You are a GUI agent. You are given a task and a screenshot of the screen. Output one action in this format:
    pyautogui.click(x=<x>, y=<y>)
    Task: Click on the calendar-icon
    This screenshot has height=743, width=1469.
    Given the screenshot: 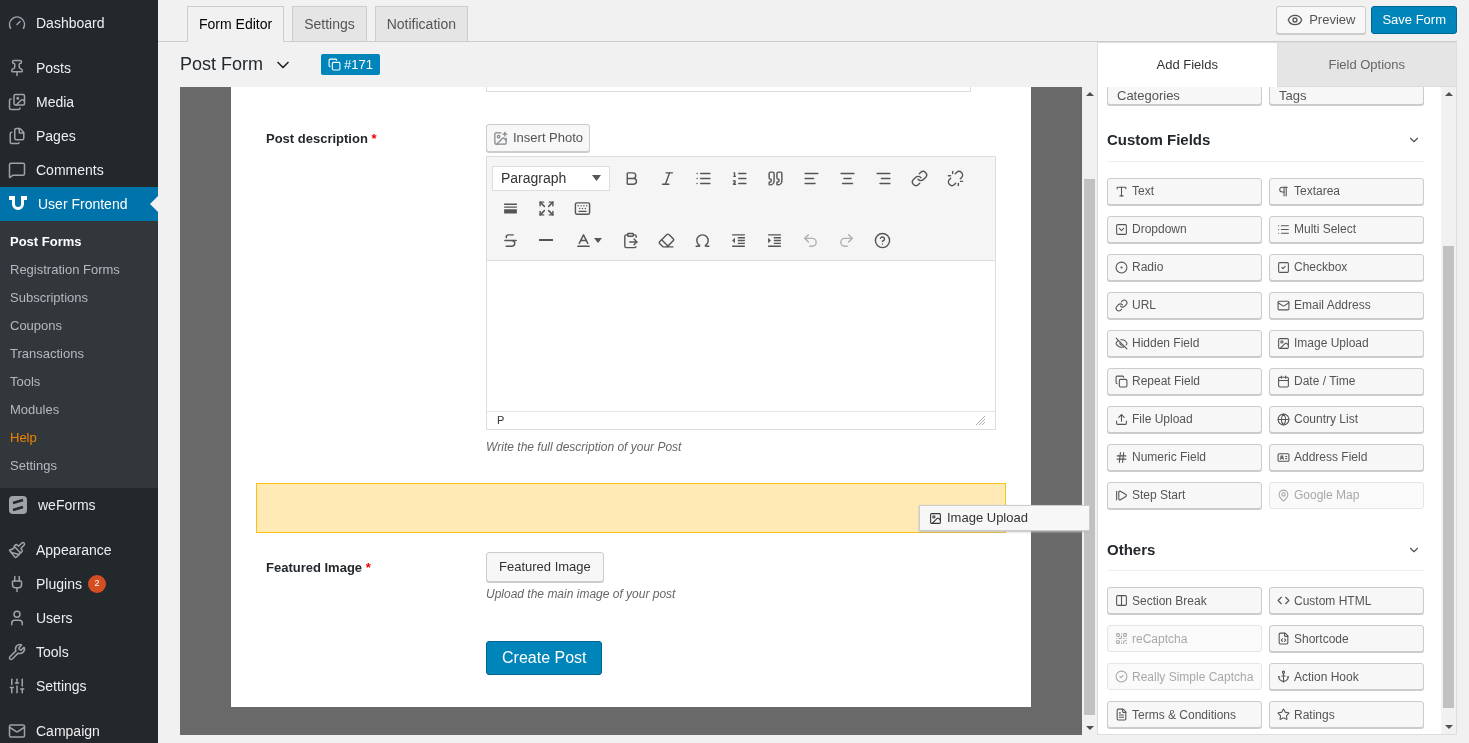 What is the action you would take?
    pyautogui.click(x=1283, y=381)
    